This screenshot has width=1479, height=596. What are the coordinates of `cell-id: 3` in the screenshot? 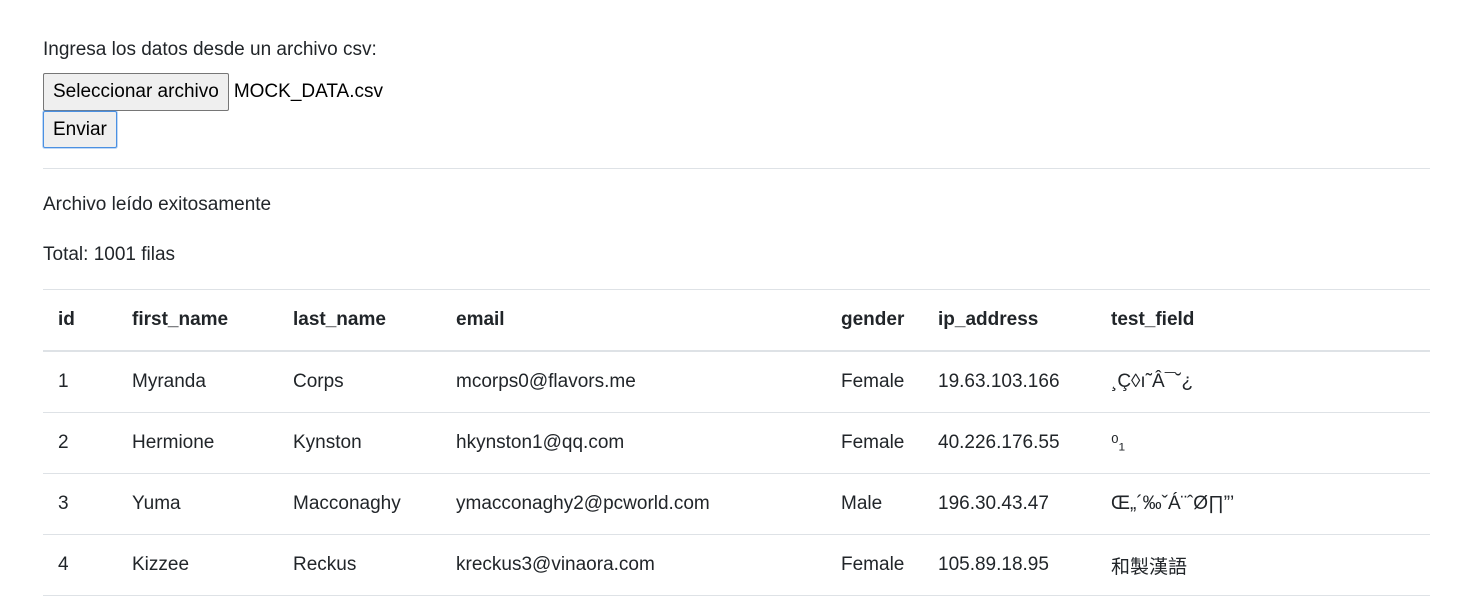 It's located at (80, 504).